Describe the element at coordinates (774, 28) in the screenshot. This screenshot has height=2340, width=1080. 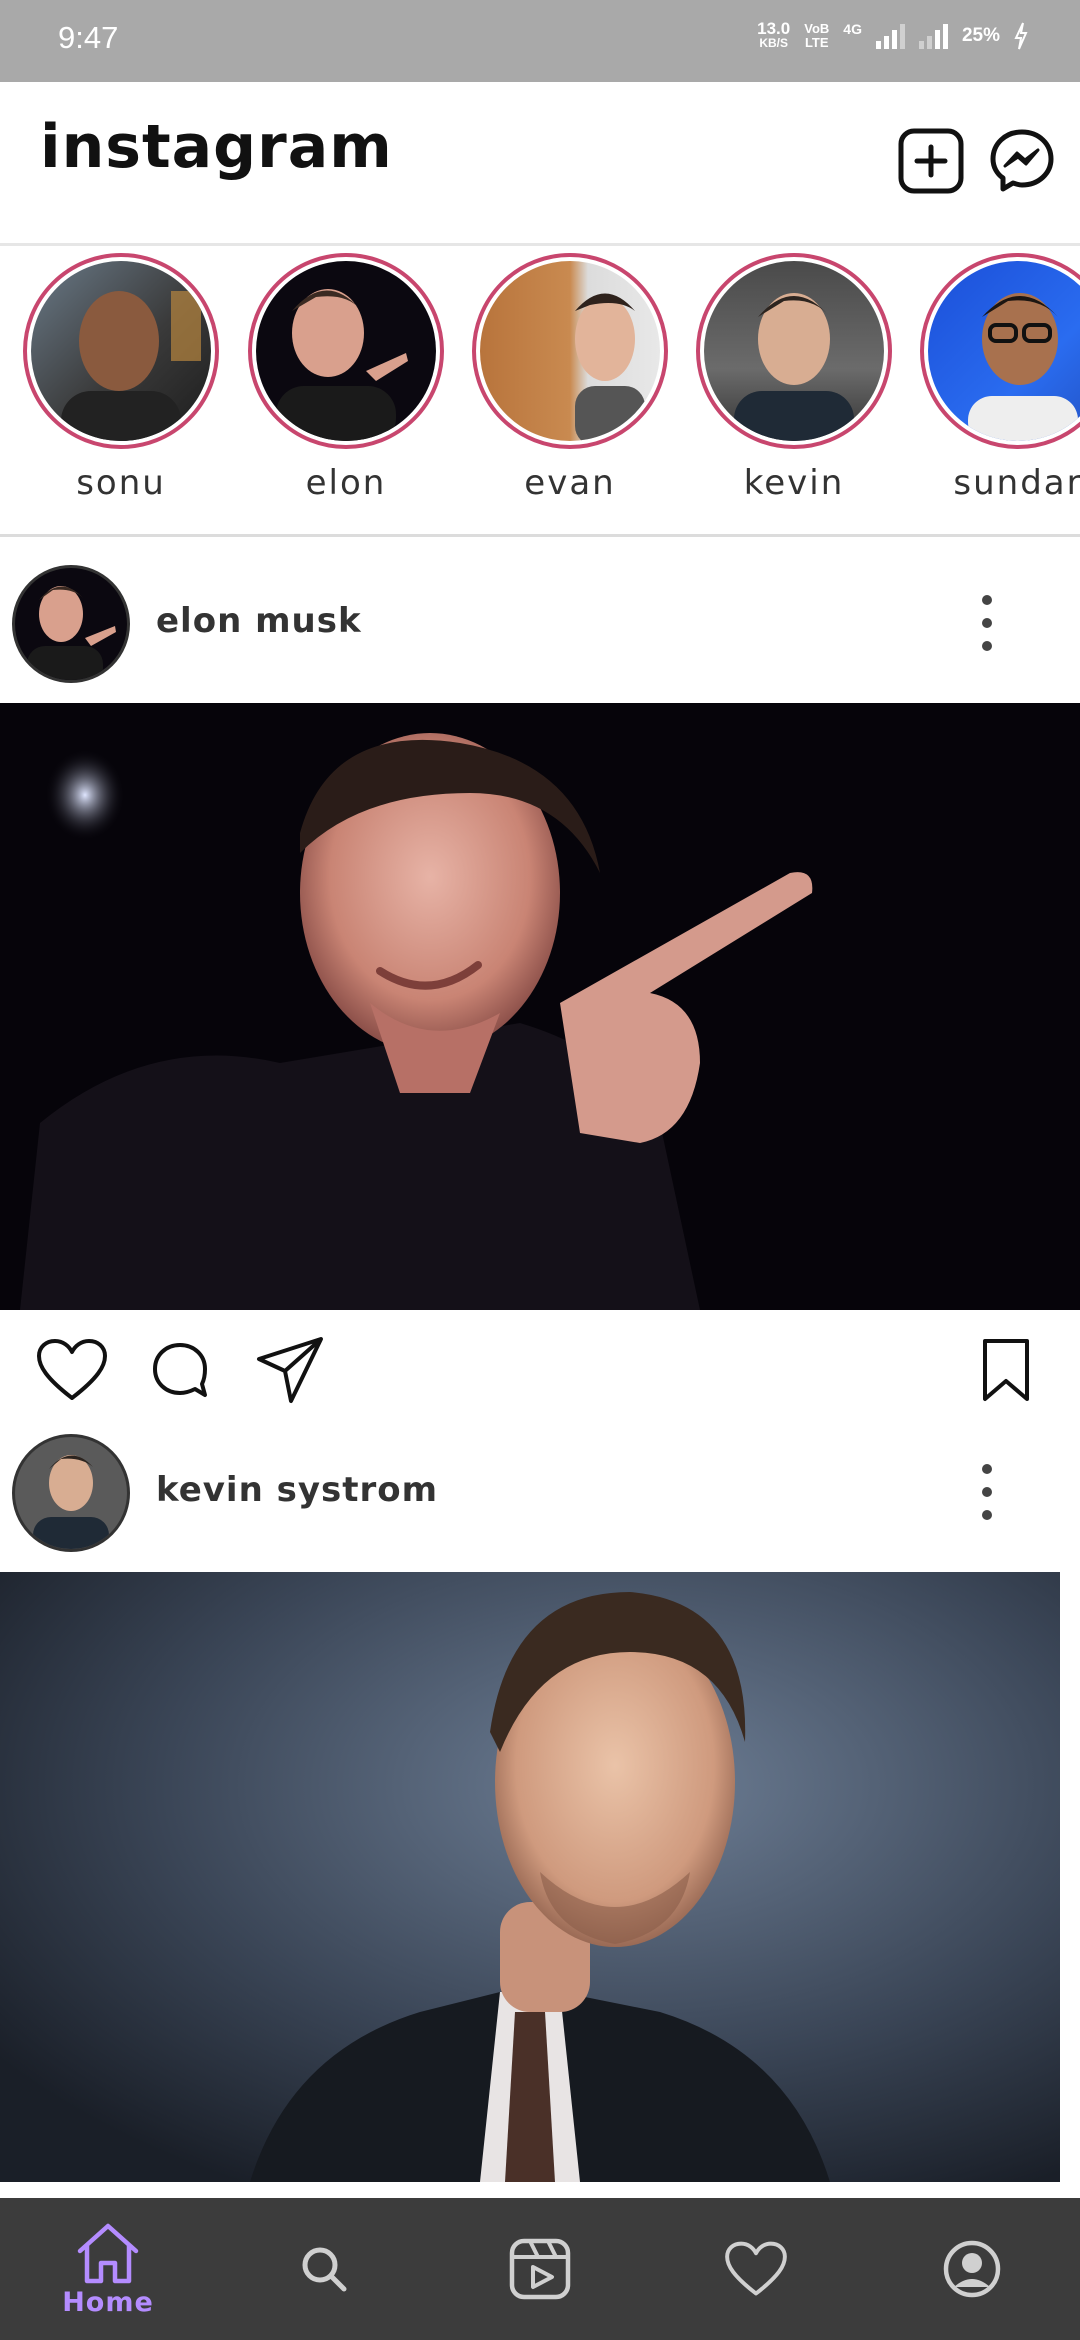
I see `network-speed-value: 13.0` at that location.